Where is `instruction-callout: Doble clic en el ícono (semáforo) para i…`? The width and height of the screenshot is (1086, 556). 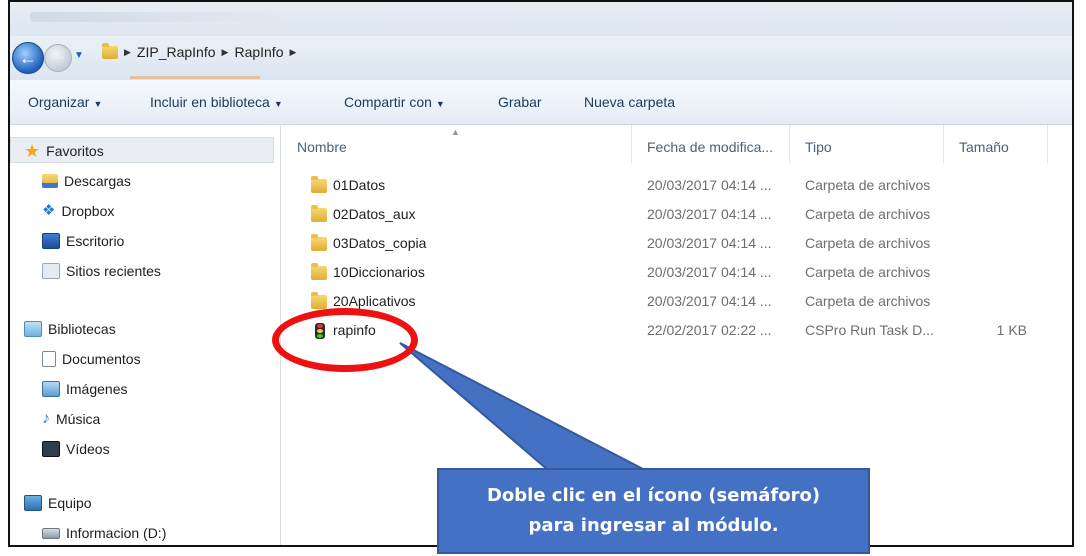
instruction-callout: Doble clic en el ícono (semáforo) para i… is located at coordinates (653, 511).